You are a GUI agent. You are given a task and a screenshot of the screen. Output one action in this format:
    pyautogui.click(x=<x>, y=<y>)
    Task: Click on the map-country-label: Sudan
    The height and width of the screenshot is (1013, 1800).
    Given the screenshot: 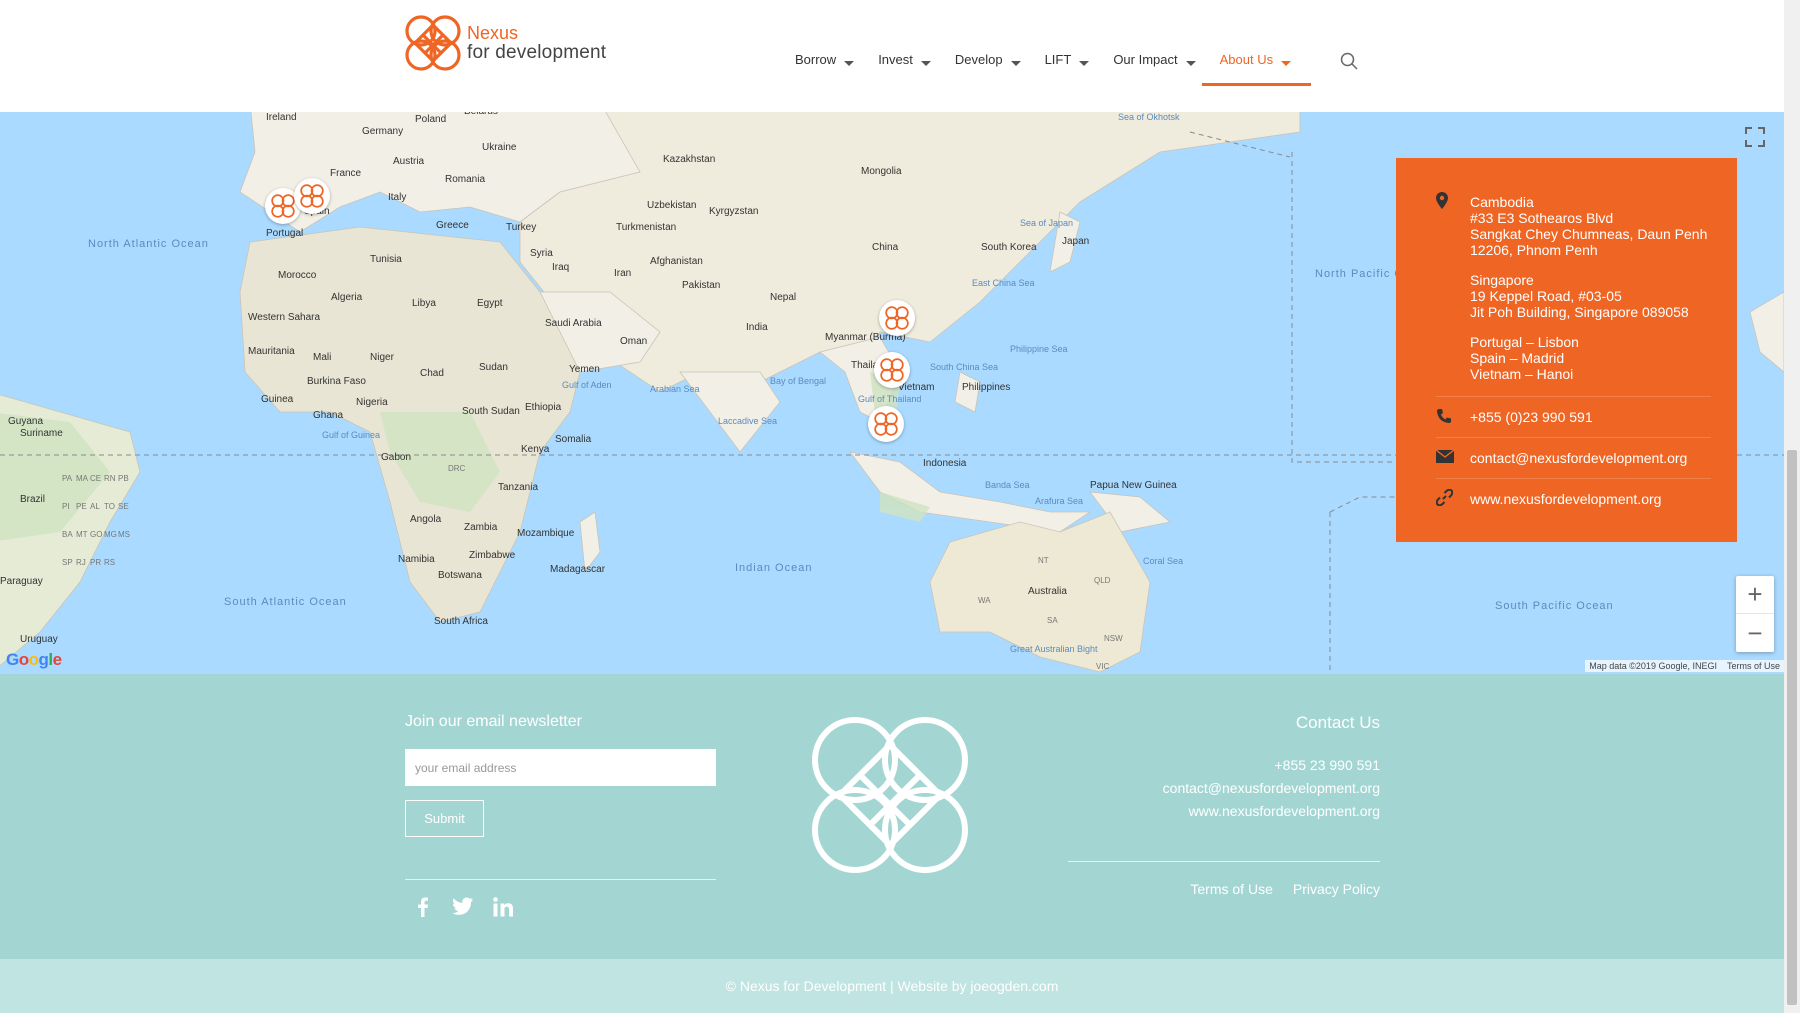 What is the action you would take?
    pyautogui.click(x=493, y=367)
    